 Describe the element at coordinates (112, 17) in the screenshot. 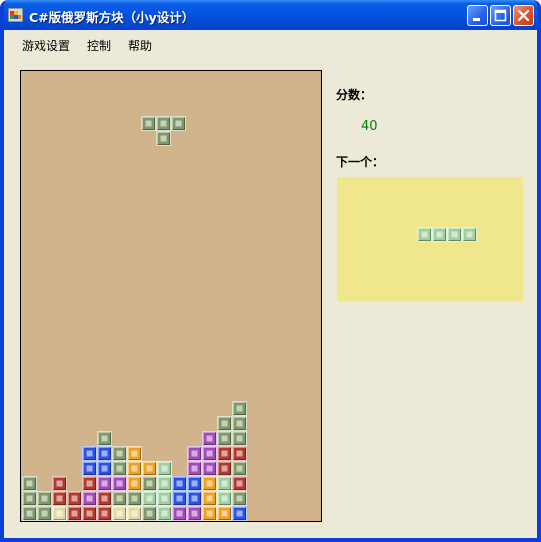

I see `window-title: C#版俄罗斯方块（小y设计）` at that location.